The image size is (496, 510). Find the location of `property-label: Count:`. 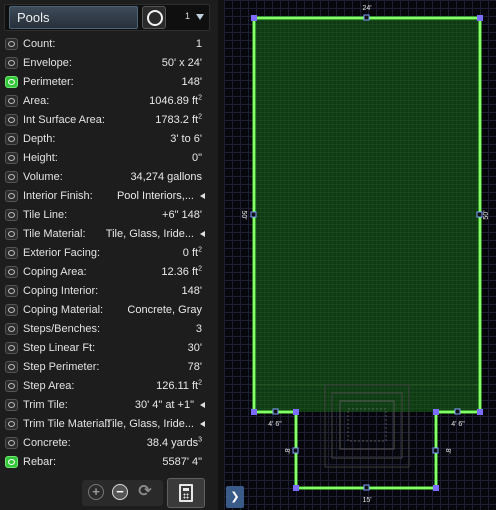

property-label: Count: is located at coordinates (39, 44).